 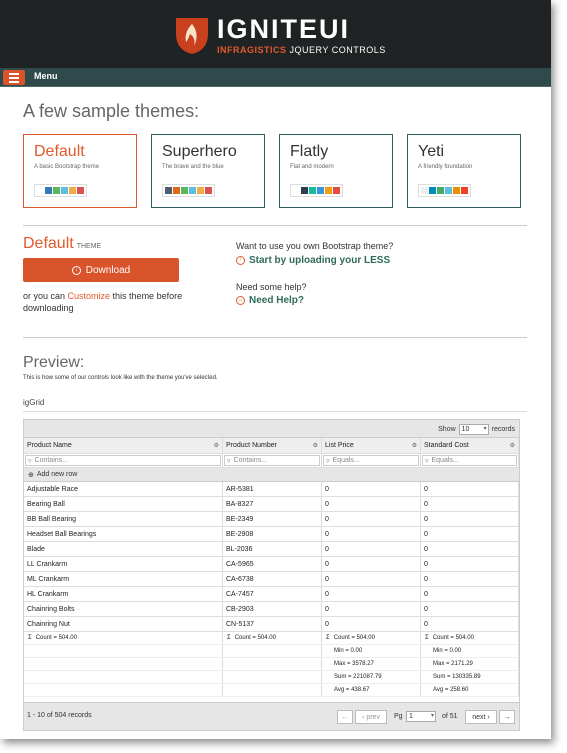 I want to click on table-row: Chainring Nut CN-5137 0 0, so click(x=271, y=624).